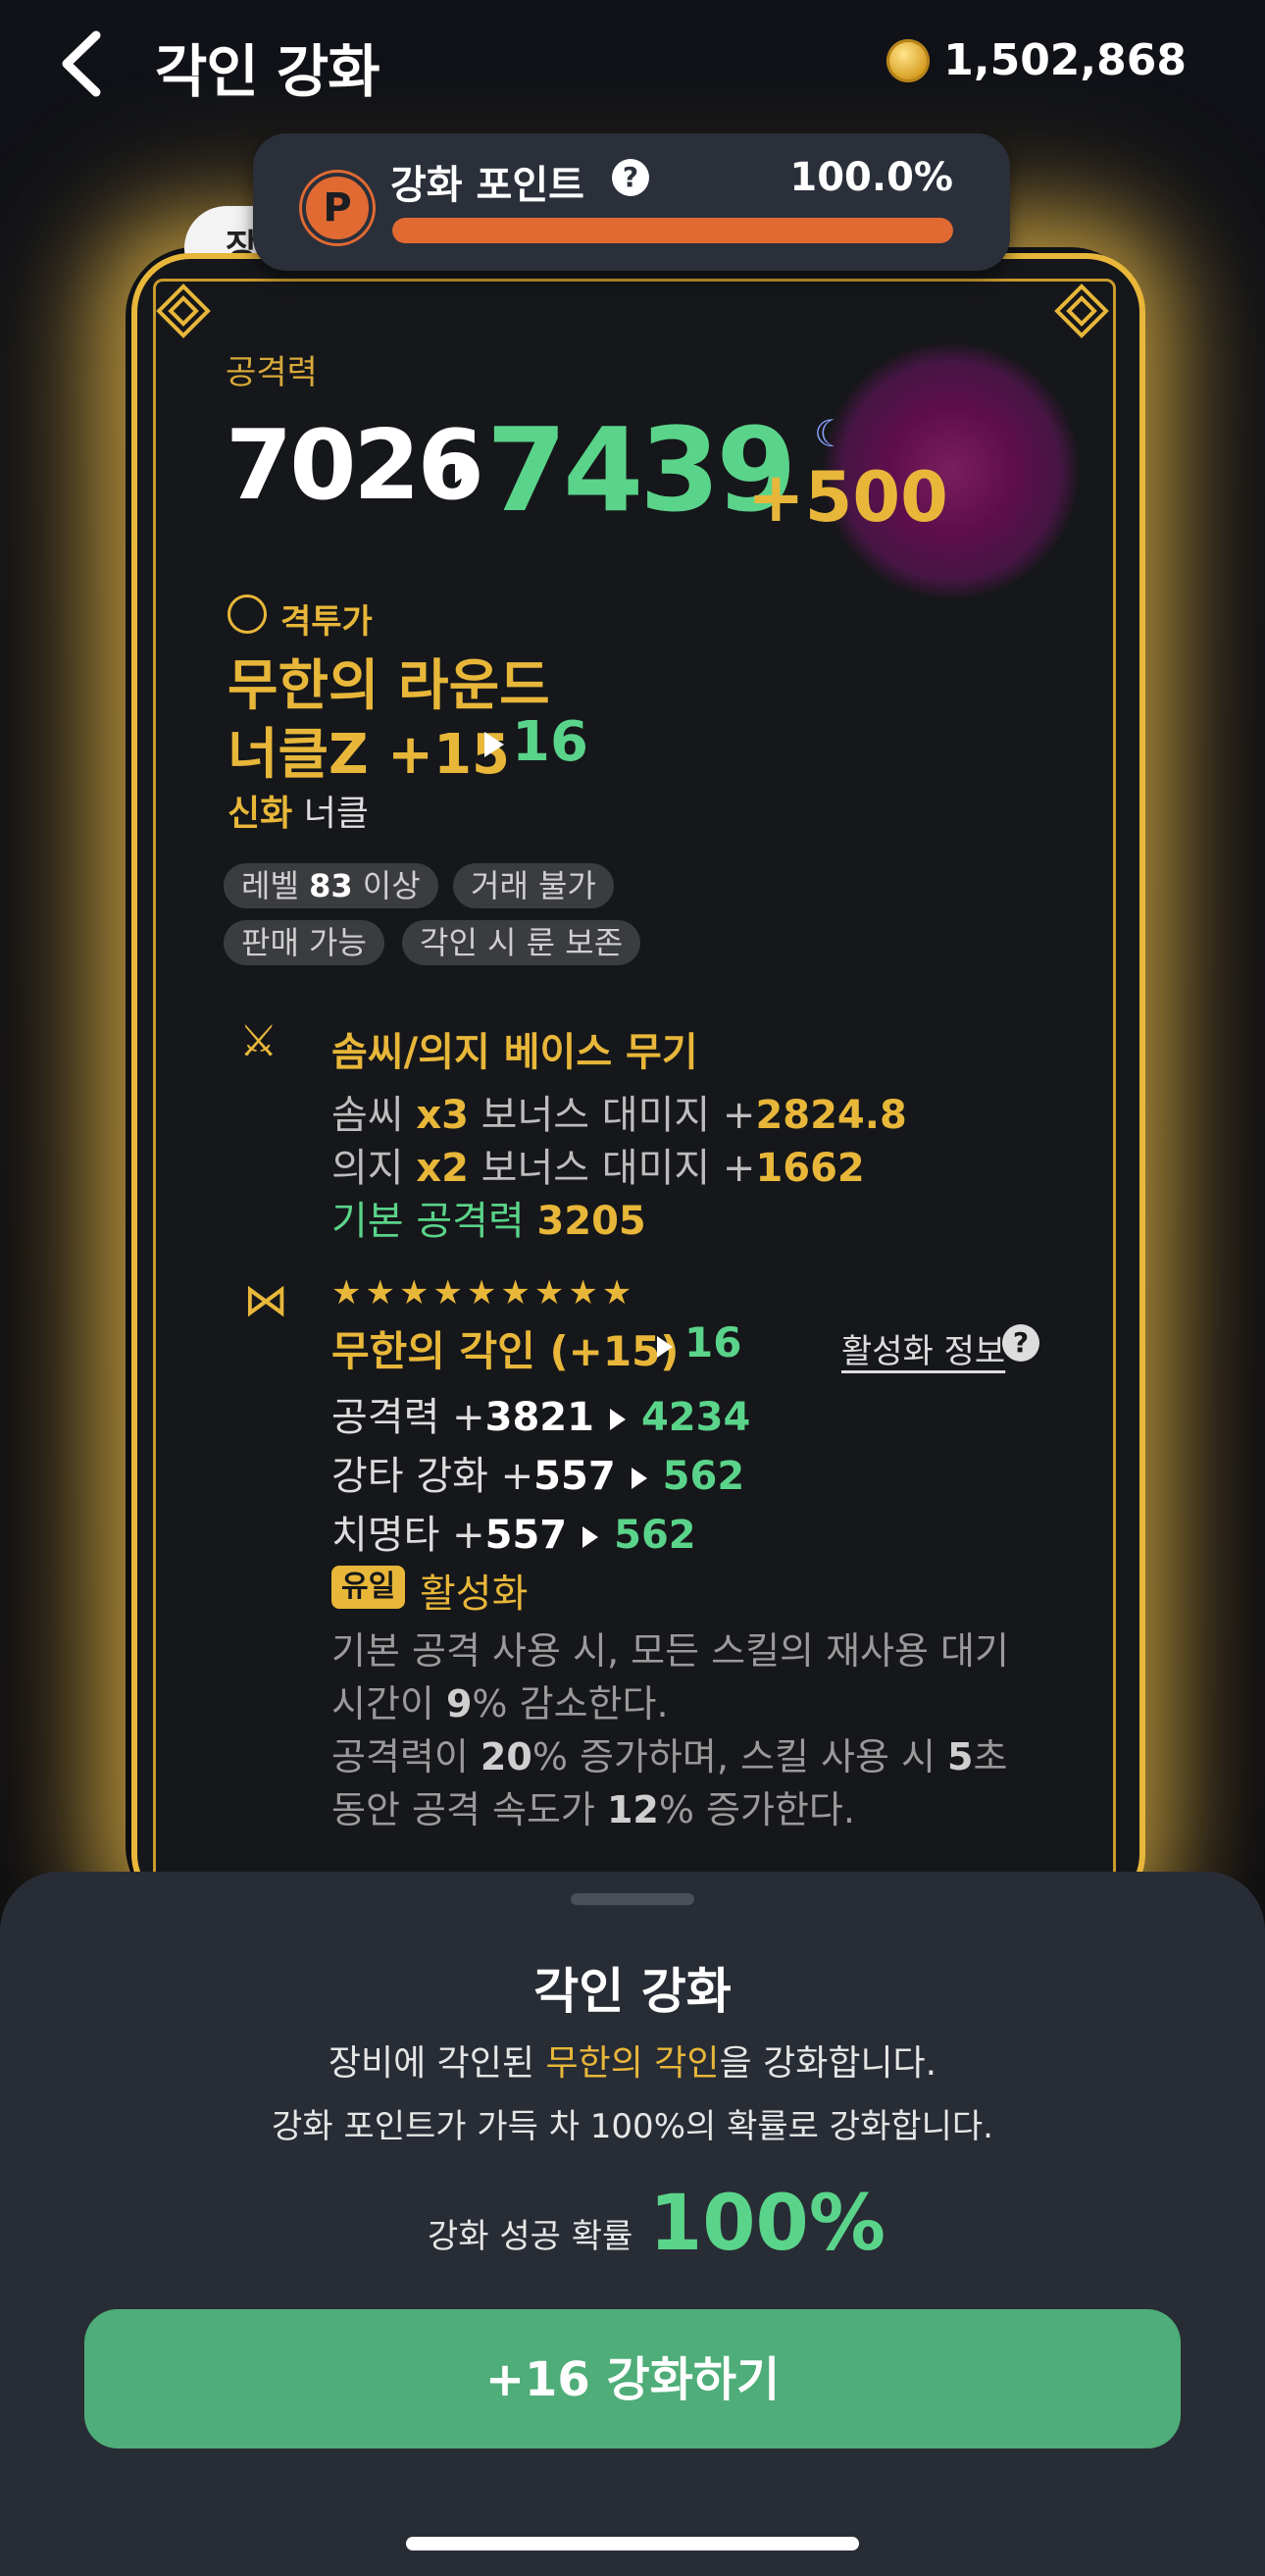 The image size is (1265, 2576). Describe the element at coordinates (633, 1899) in the screenshot. I see `sheet-drag-handle` at that location.